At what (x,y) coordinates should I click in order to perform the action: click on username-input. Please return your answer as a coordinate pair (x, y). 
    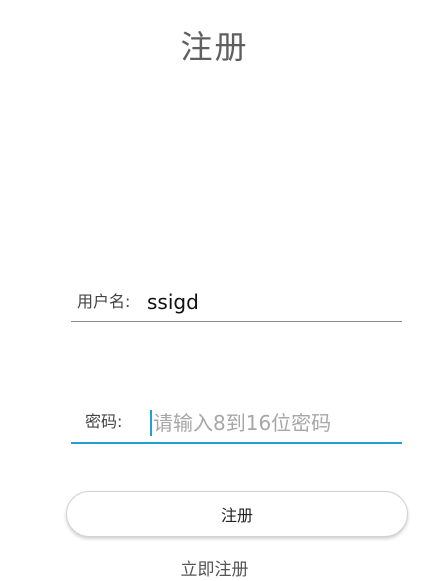
    Looking at the image, I should click on (274, 305).